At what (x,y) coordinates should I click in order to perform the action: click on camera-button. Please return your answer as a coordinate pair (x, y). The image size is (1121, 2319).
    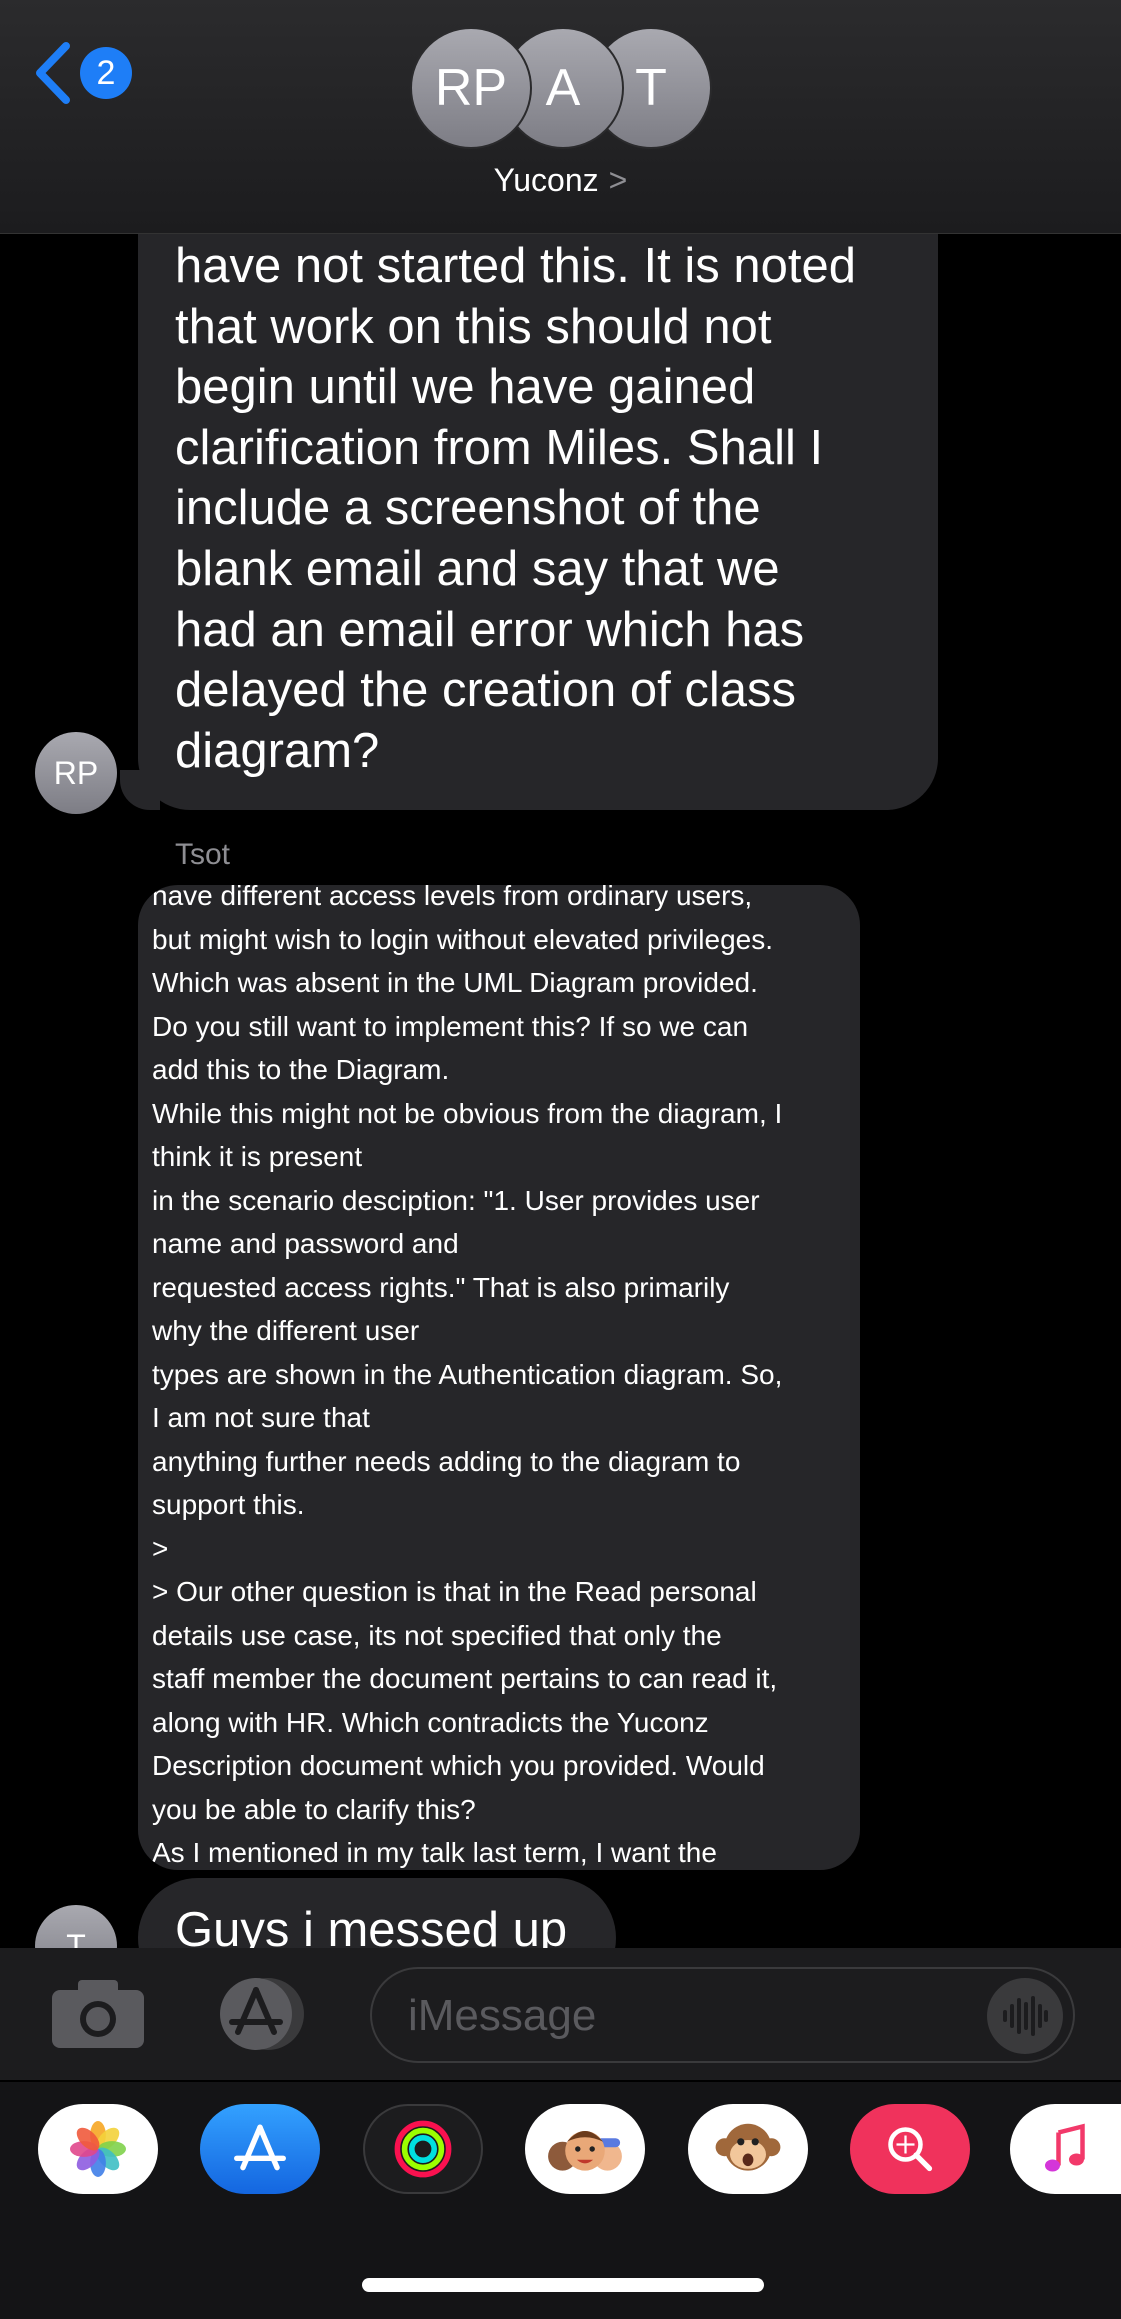
    Looking at the image, I should click on (98, 2014).